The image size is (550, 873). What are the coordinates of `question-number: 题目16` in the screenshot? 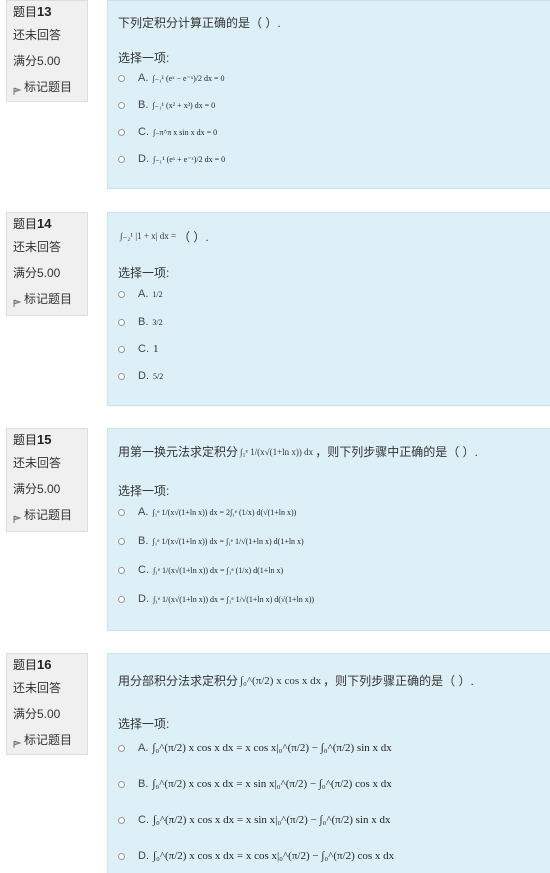 It's located at (32, 665).